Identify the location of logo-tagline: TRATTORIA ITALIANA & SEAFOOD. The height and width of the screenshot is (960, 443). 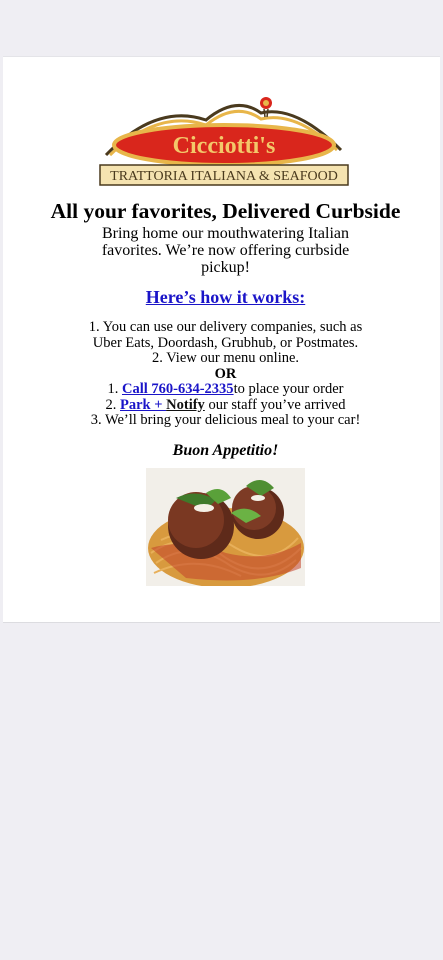
(224, 176).